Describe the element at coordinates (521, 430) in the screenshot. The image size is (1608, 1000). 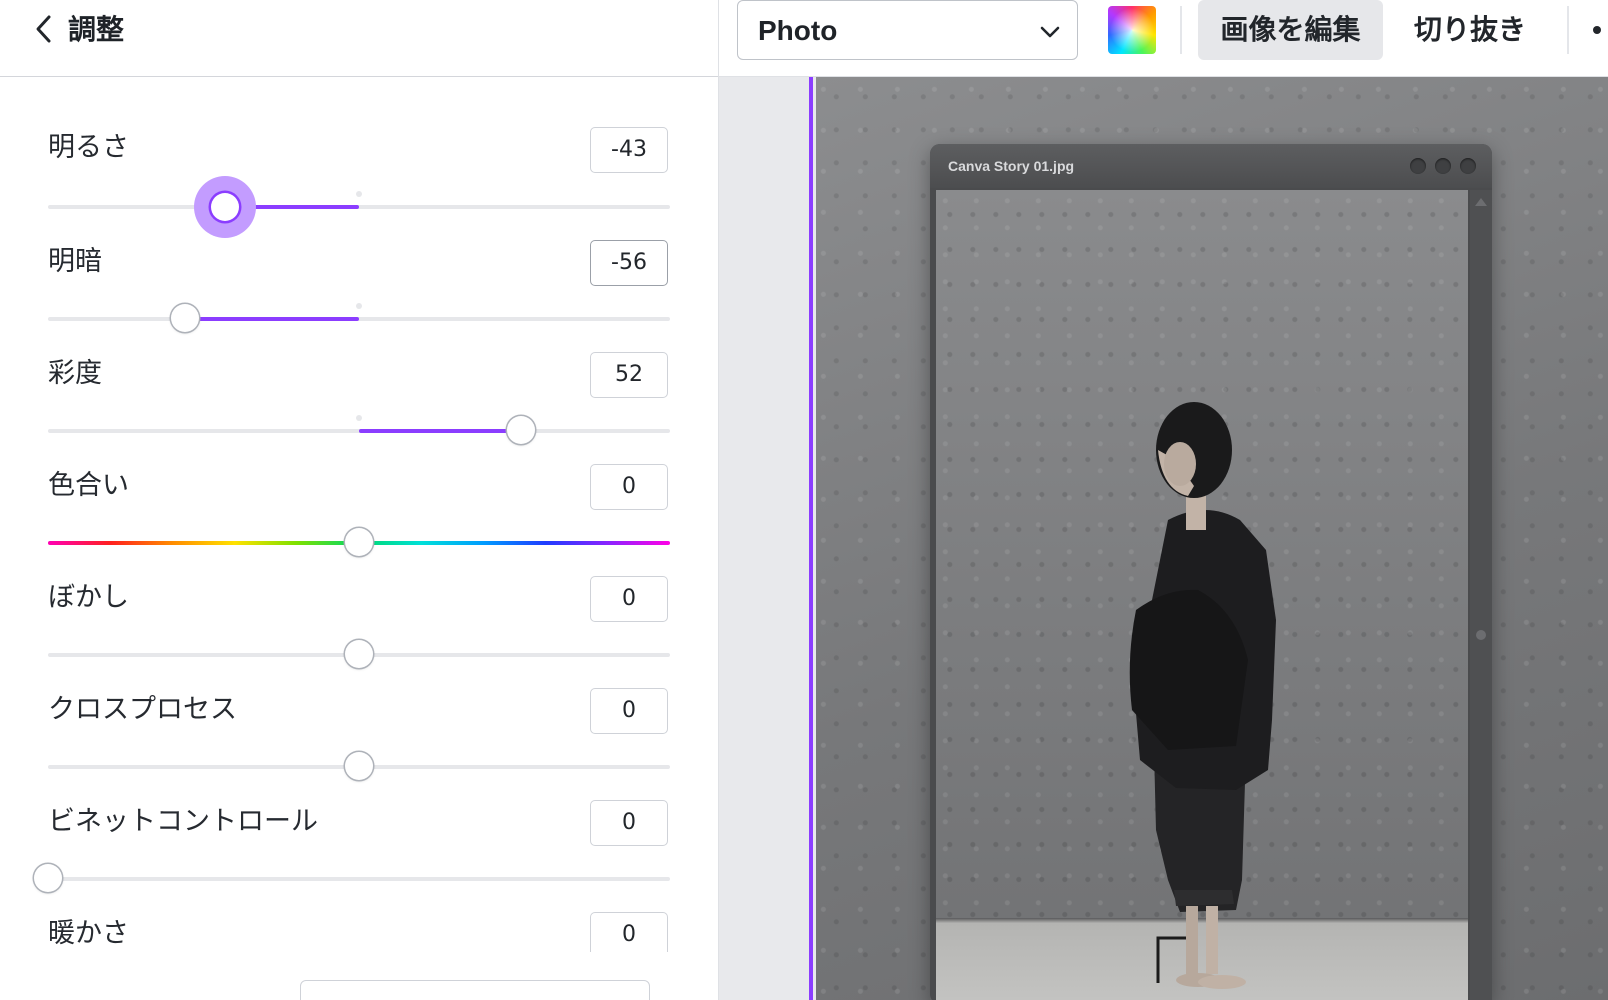
I see `saturation-thumb` at that location.